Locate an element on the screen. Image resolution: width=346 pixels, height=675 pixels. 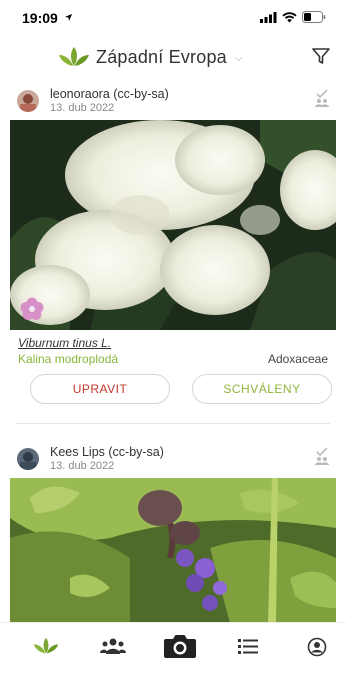
common-name: Kalina modroplodá is located at coordinates (68, 359).